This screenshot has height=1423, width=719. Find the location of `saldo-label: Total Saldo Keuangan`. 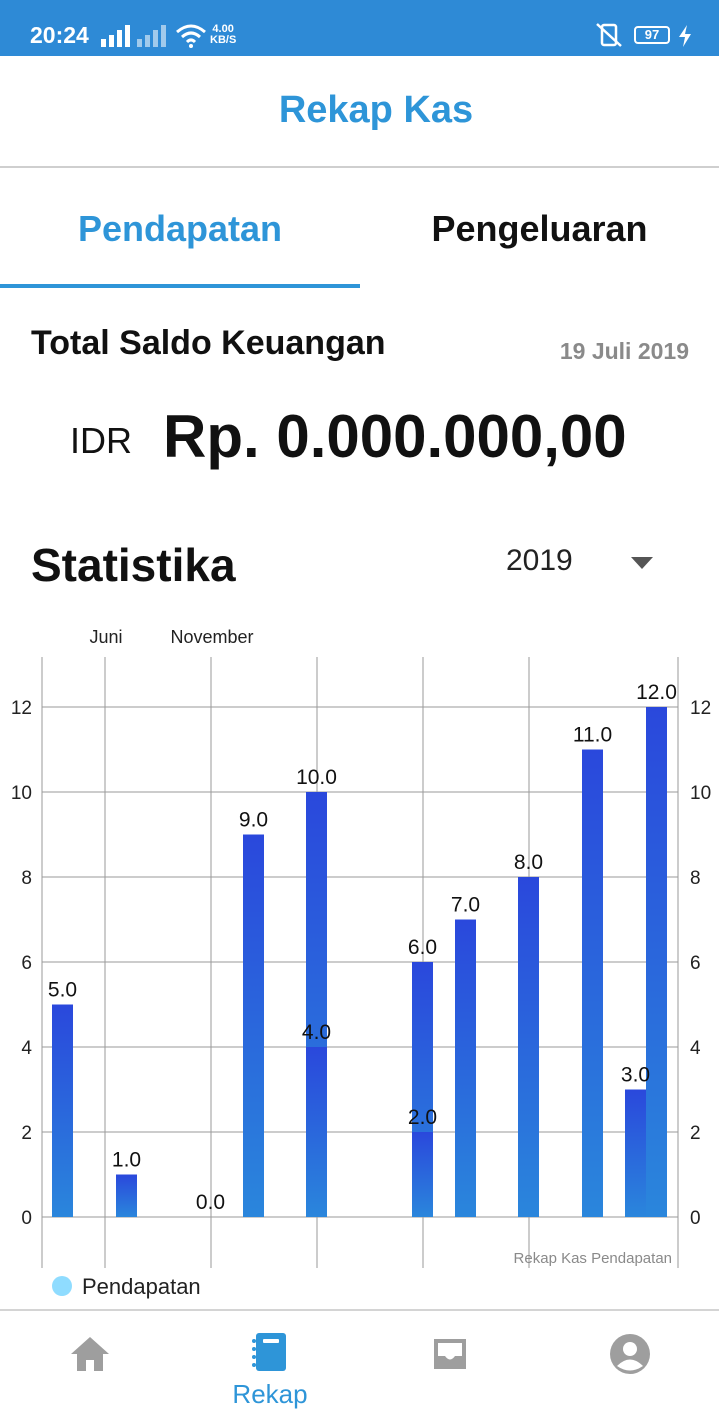

saldo-label: Total Saldo Keuangan is located at coordinates (208, 343).